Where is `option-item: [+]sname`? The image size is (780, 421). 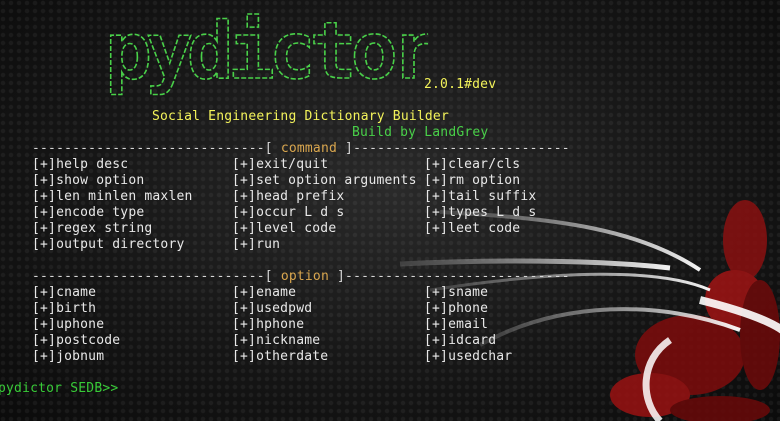
option-item: [+]sname is located at coordinates (456, 292).